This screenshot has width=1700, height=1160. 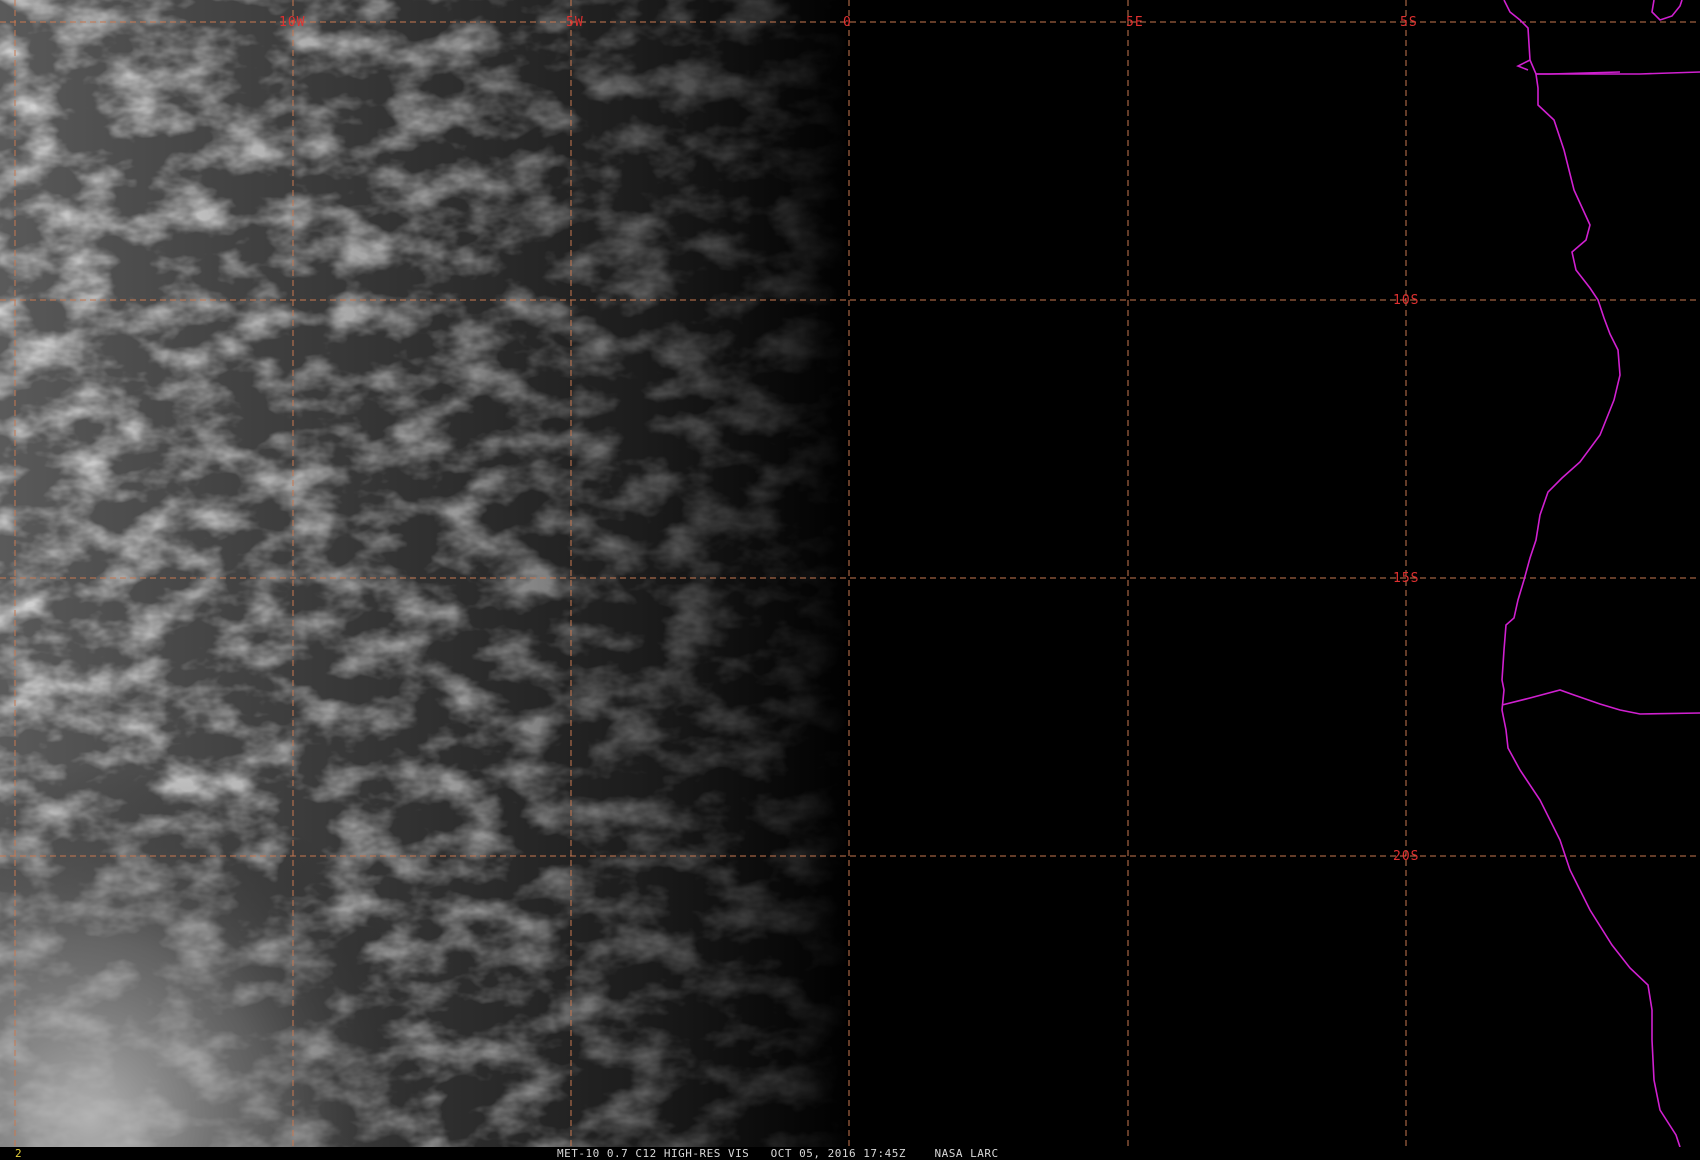 I want to click on frame-number: 2, so click(x=18, y=1153).